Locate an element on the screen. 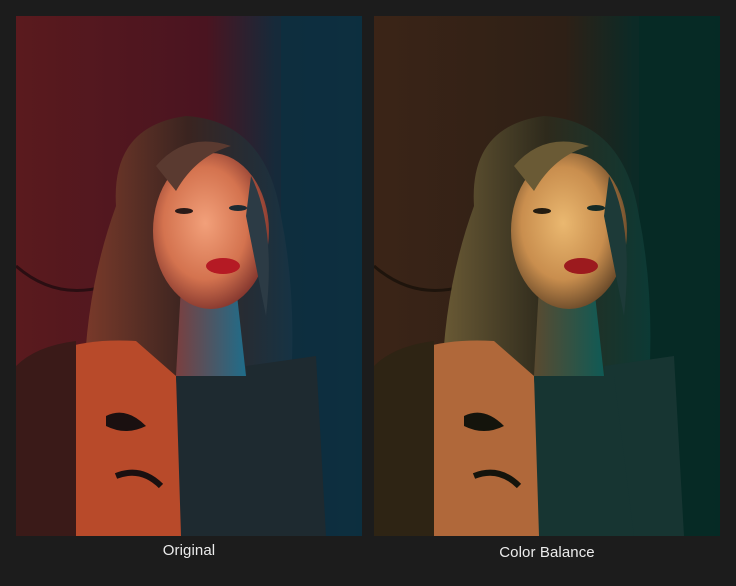 The image size is (736, 586). original-caption: Original is located at coordinates (189, 550).